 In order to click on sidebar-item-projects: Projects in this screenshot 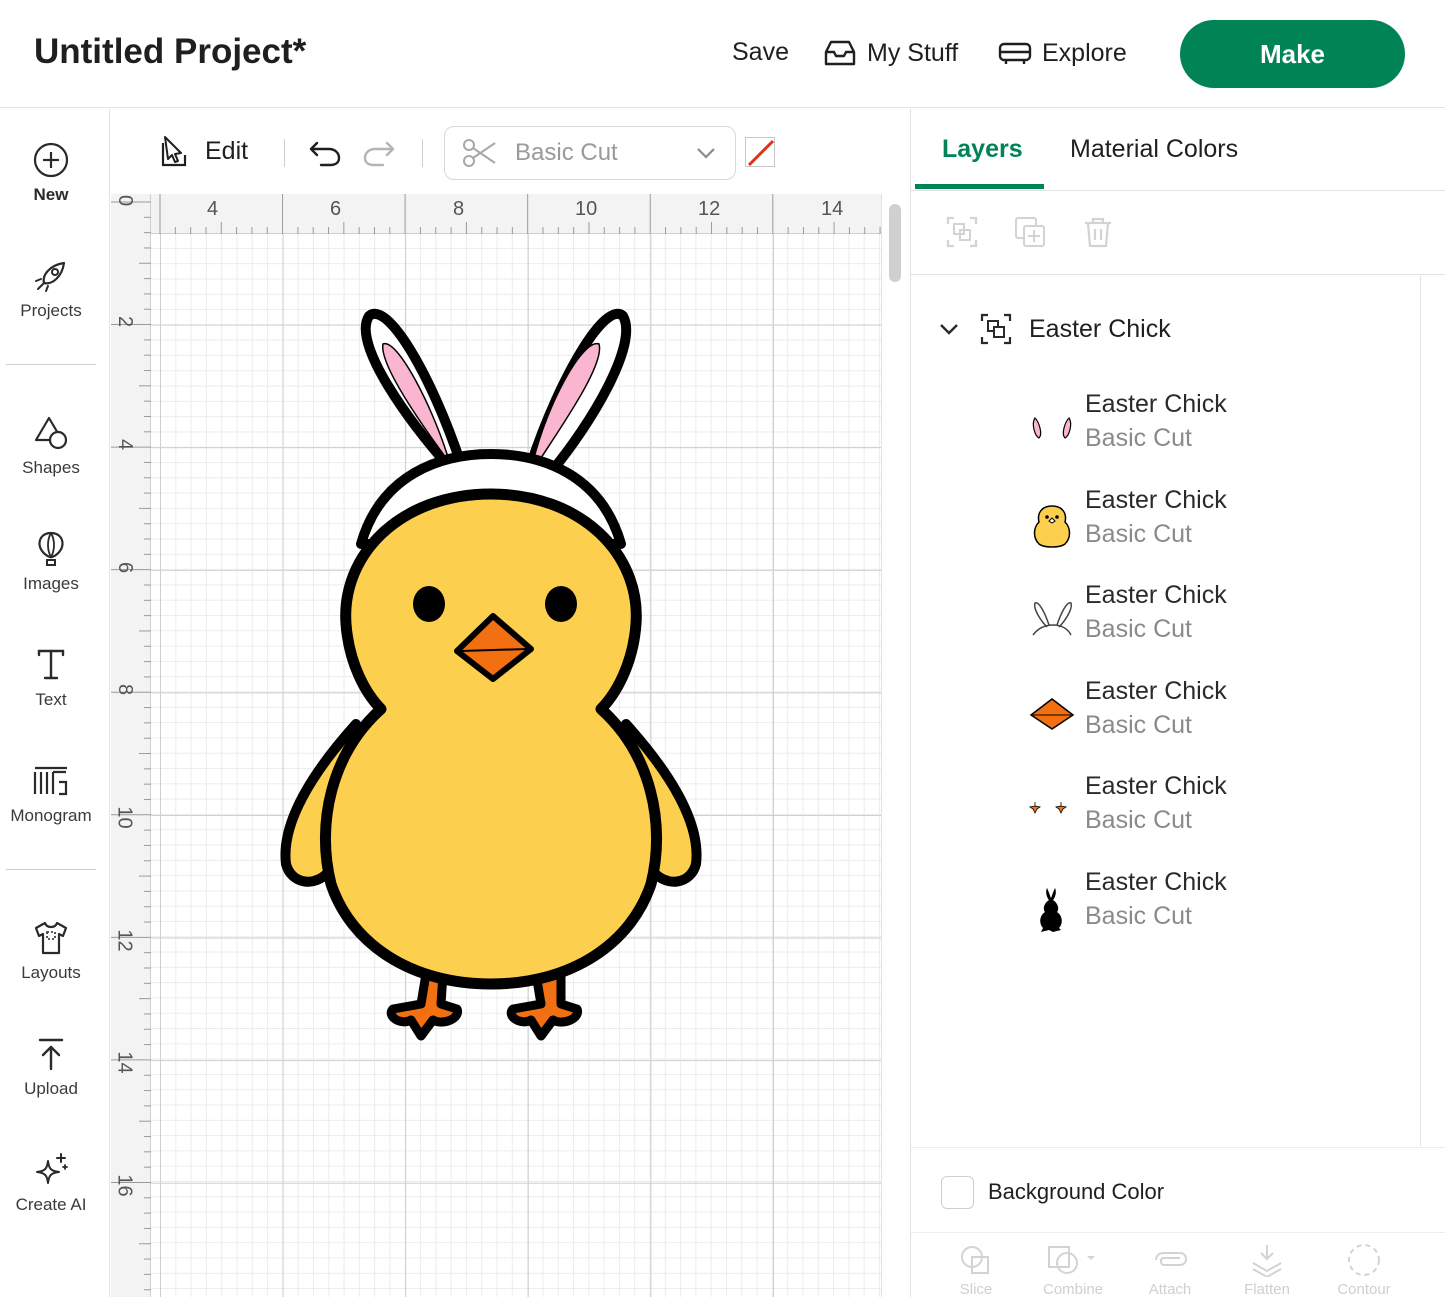, I will do `click(51, 289)`.